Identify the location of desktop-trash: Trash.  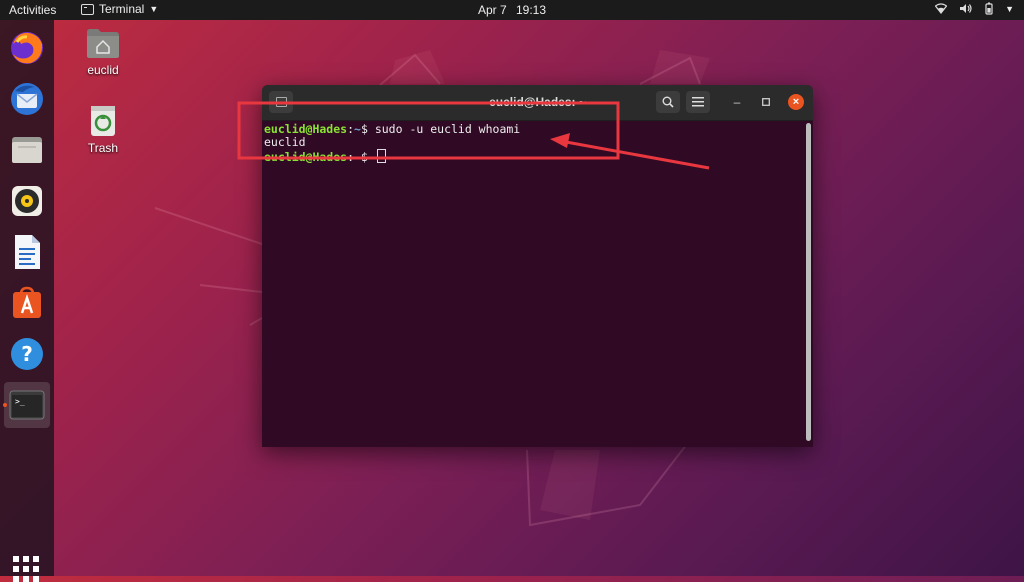
(103, 129).